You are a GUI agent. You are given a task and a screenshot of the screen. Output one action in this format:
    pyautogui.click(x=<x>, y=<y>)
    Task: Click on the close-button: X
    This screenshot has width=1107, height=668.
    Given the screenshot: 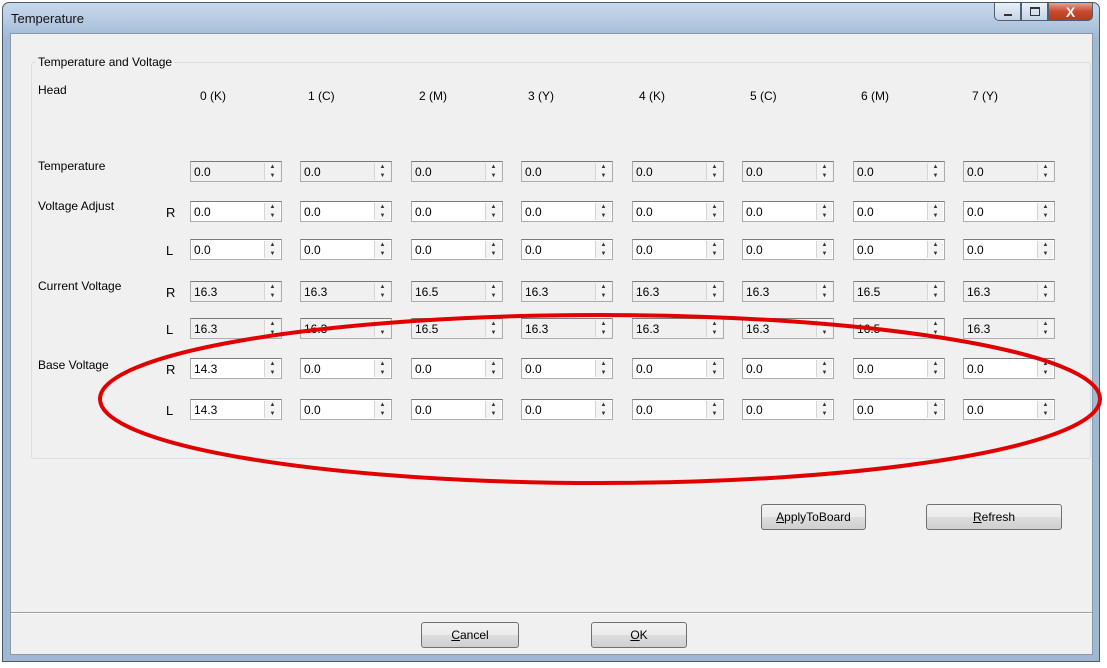 What is the action you would take?
    pyautogui.click(x=1070, y=12)
    